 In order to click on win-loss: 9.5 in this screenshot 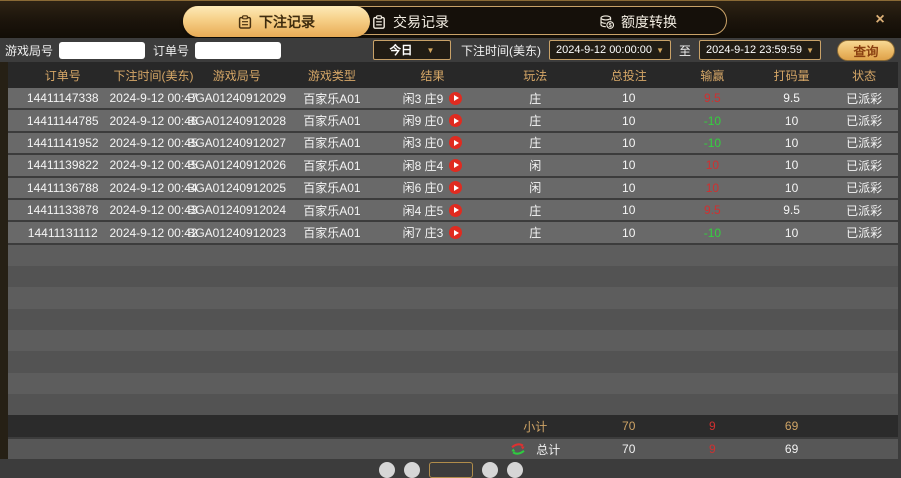, I will do `click(712, 98)`.